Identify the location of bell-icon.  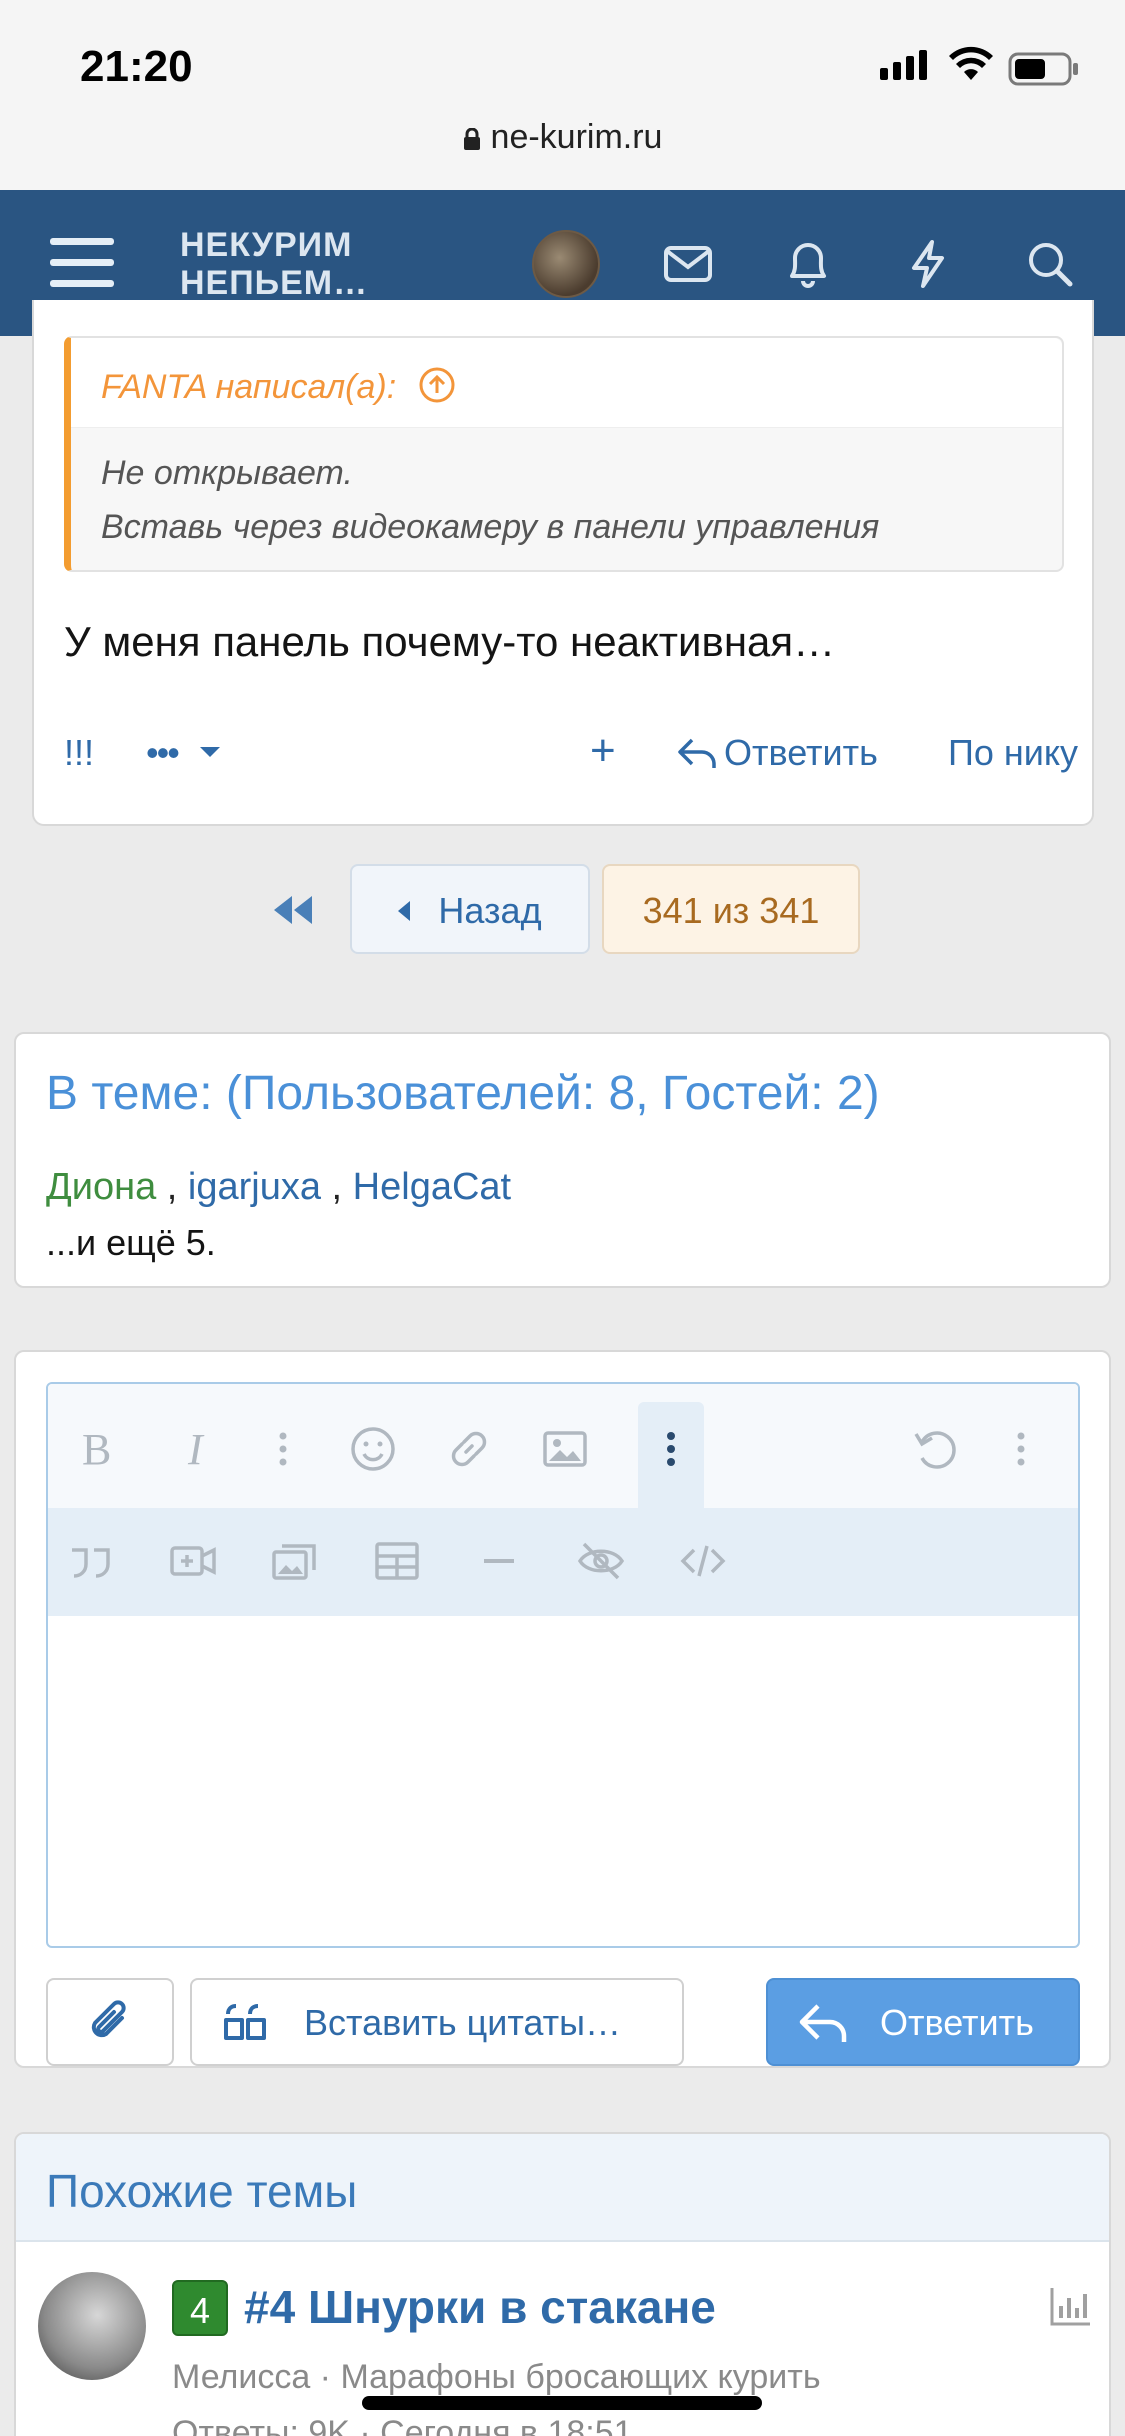
(808, 264).